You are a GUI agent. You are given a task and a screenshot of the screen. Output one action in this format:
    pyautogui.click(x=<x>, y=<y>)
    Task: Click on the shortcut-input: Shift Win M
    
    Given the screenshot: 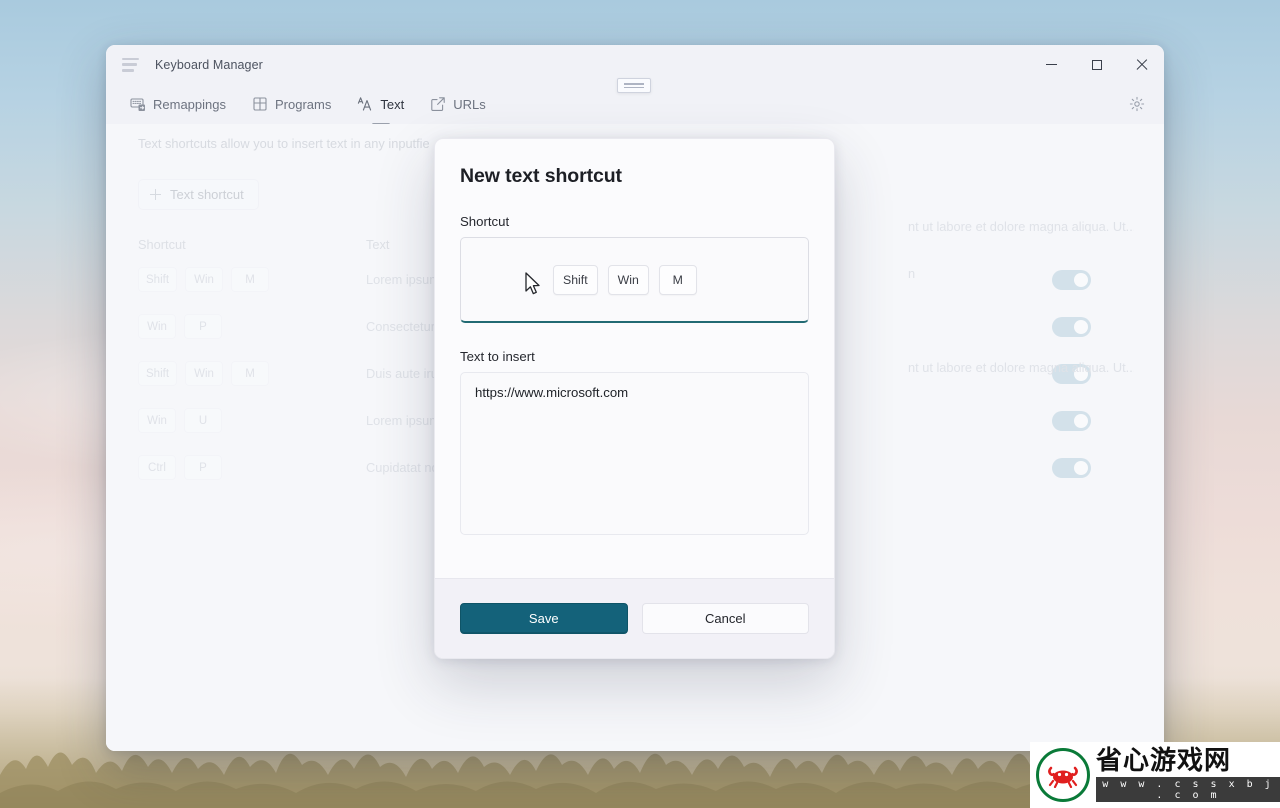 What is the action you would take?
    pyautogui.click(x=634, y=280)
    